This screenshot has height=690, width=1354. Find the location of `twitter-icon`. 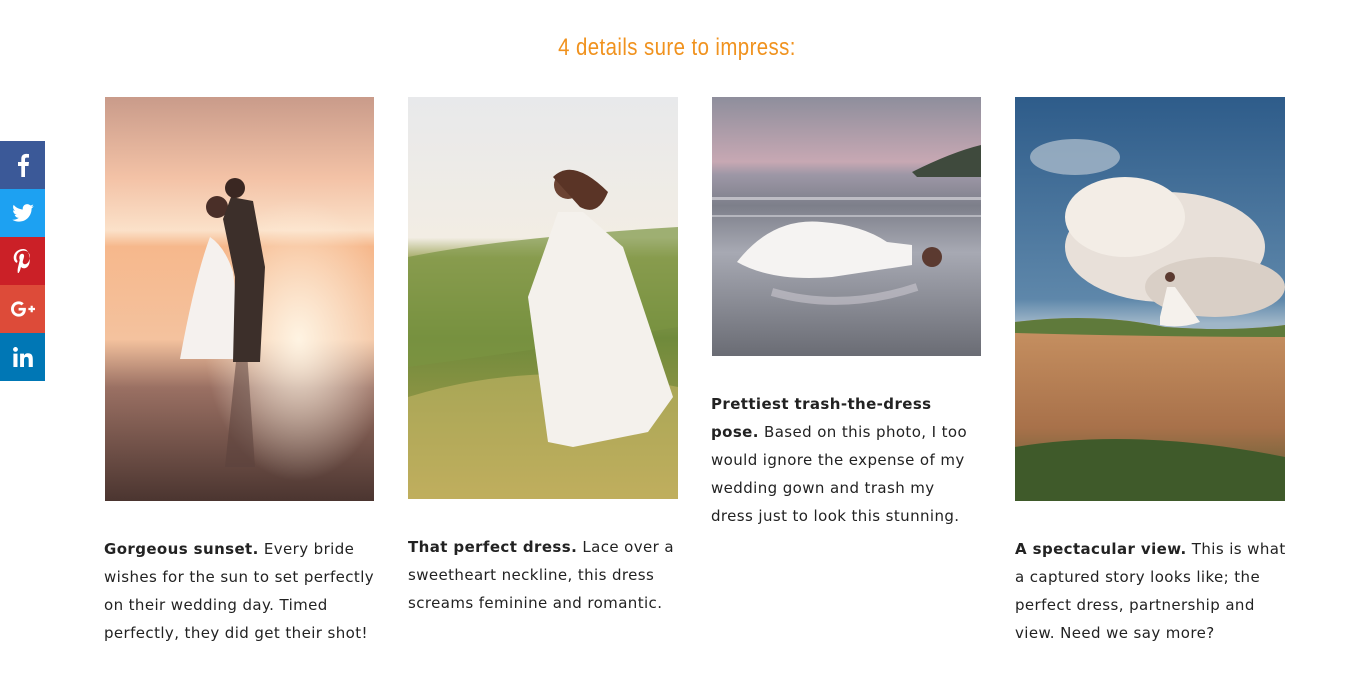

twitter-icon is located at coordinates (22, 213).